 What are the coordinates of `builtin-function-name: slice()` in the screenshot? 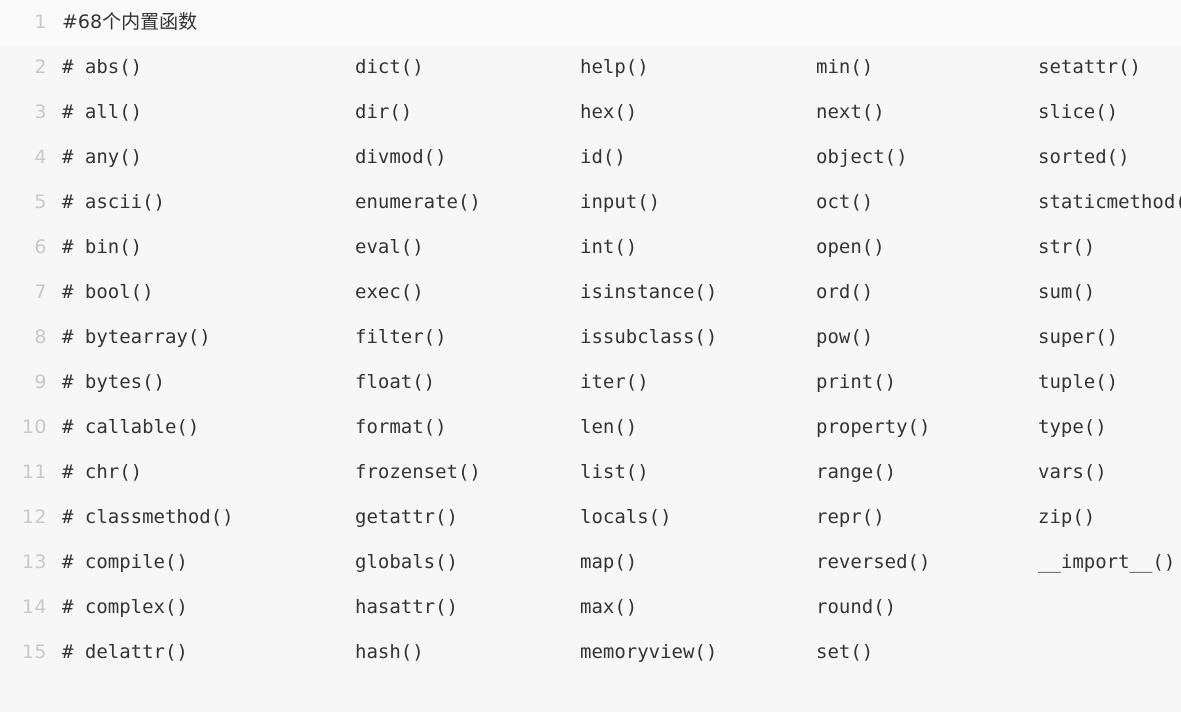 It's located at (1078, 112).